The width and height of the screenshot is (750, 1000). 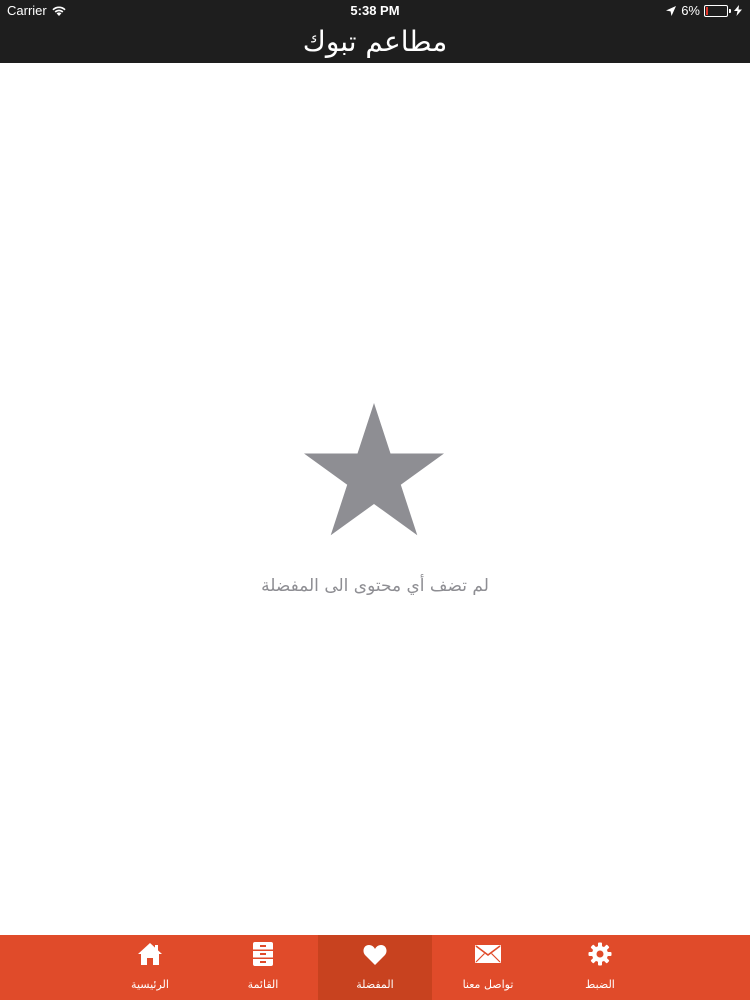 What do you see at coordinates (263, 984) in the screenshot?
I see `tab-label-list: القائمة` at bounding box center [263, 984].